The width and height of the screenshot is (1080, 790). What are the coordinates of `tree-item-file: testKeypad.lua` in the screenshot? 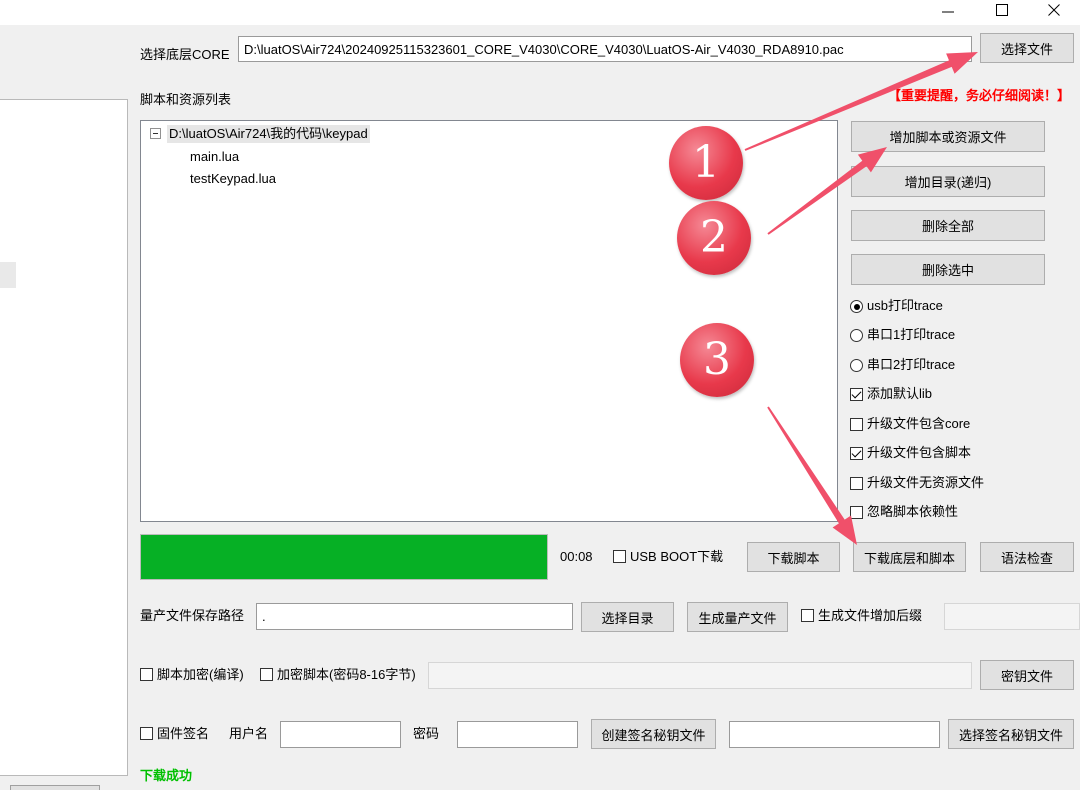 It's located at (233, 179).